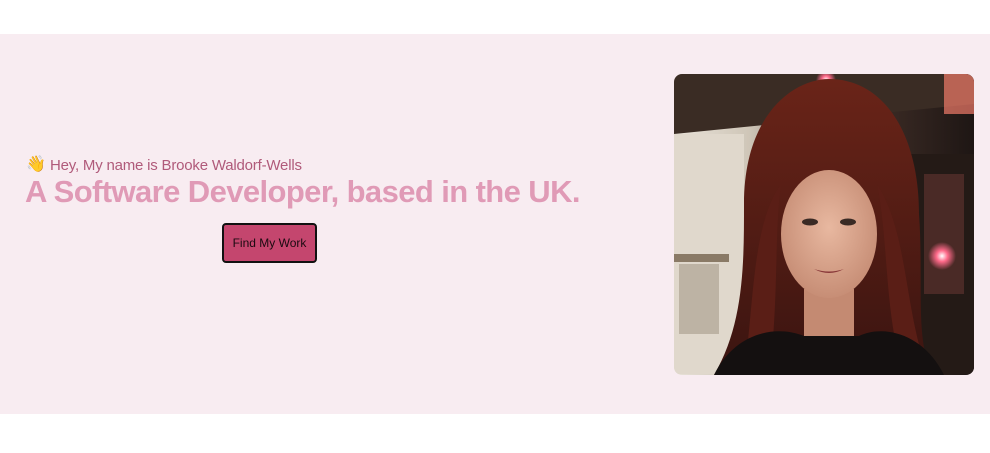 The height and width of the screenshot is (453, 990). I want to click on waving-hand-icon: 👋, so click(36, 164).